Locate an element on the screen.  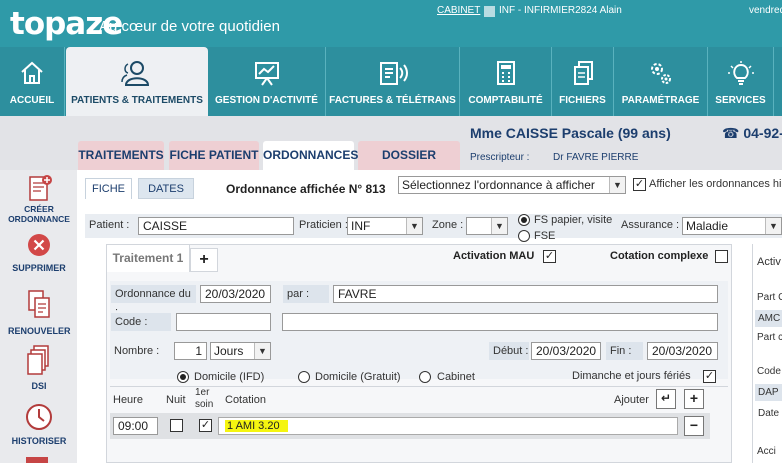
ordonnance-select-value: Sélectionnez l'ordonnance à afficher is located at coordinates (498, 185).